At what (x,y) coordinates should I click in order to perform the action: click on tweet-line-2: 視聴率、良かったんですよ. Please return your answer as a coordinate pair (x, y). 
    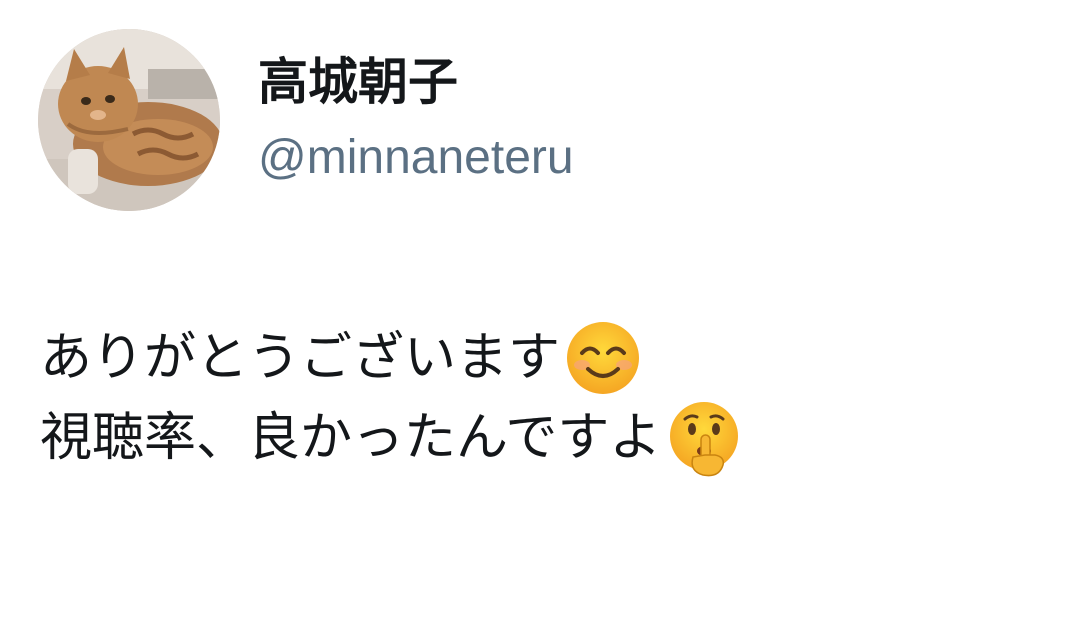
    Looking at the image, I should click on (391, 438).